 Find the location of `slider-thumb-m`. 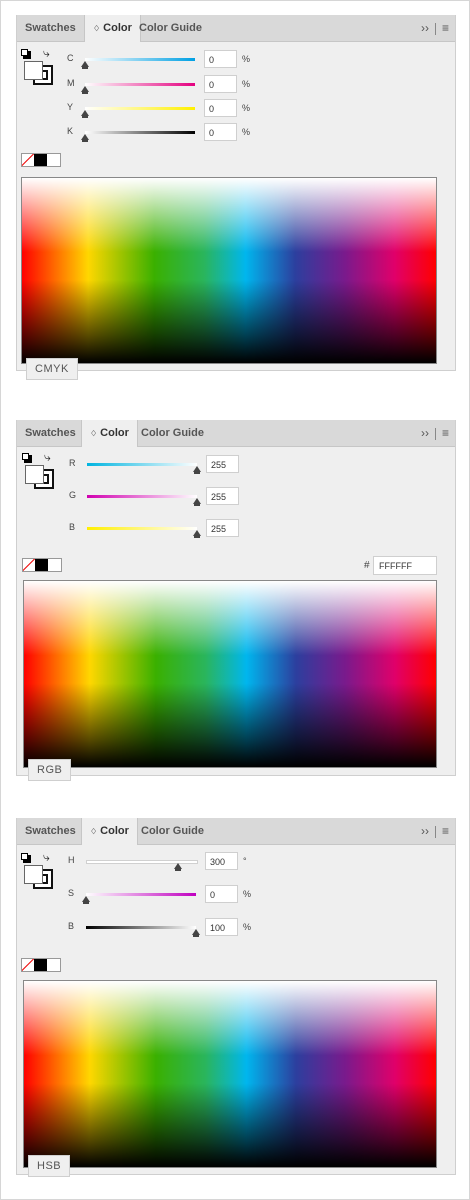

slider-thumb-m is located at coordinates (85, 90).